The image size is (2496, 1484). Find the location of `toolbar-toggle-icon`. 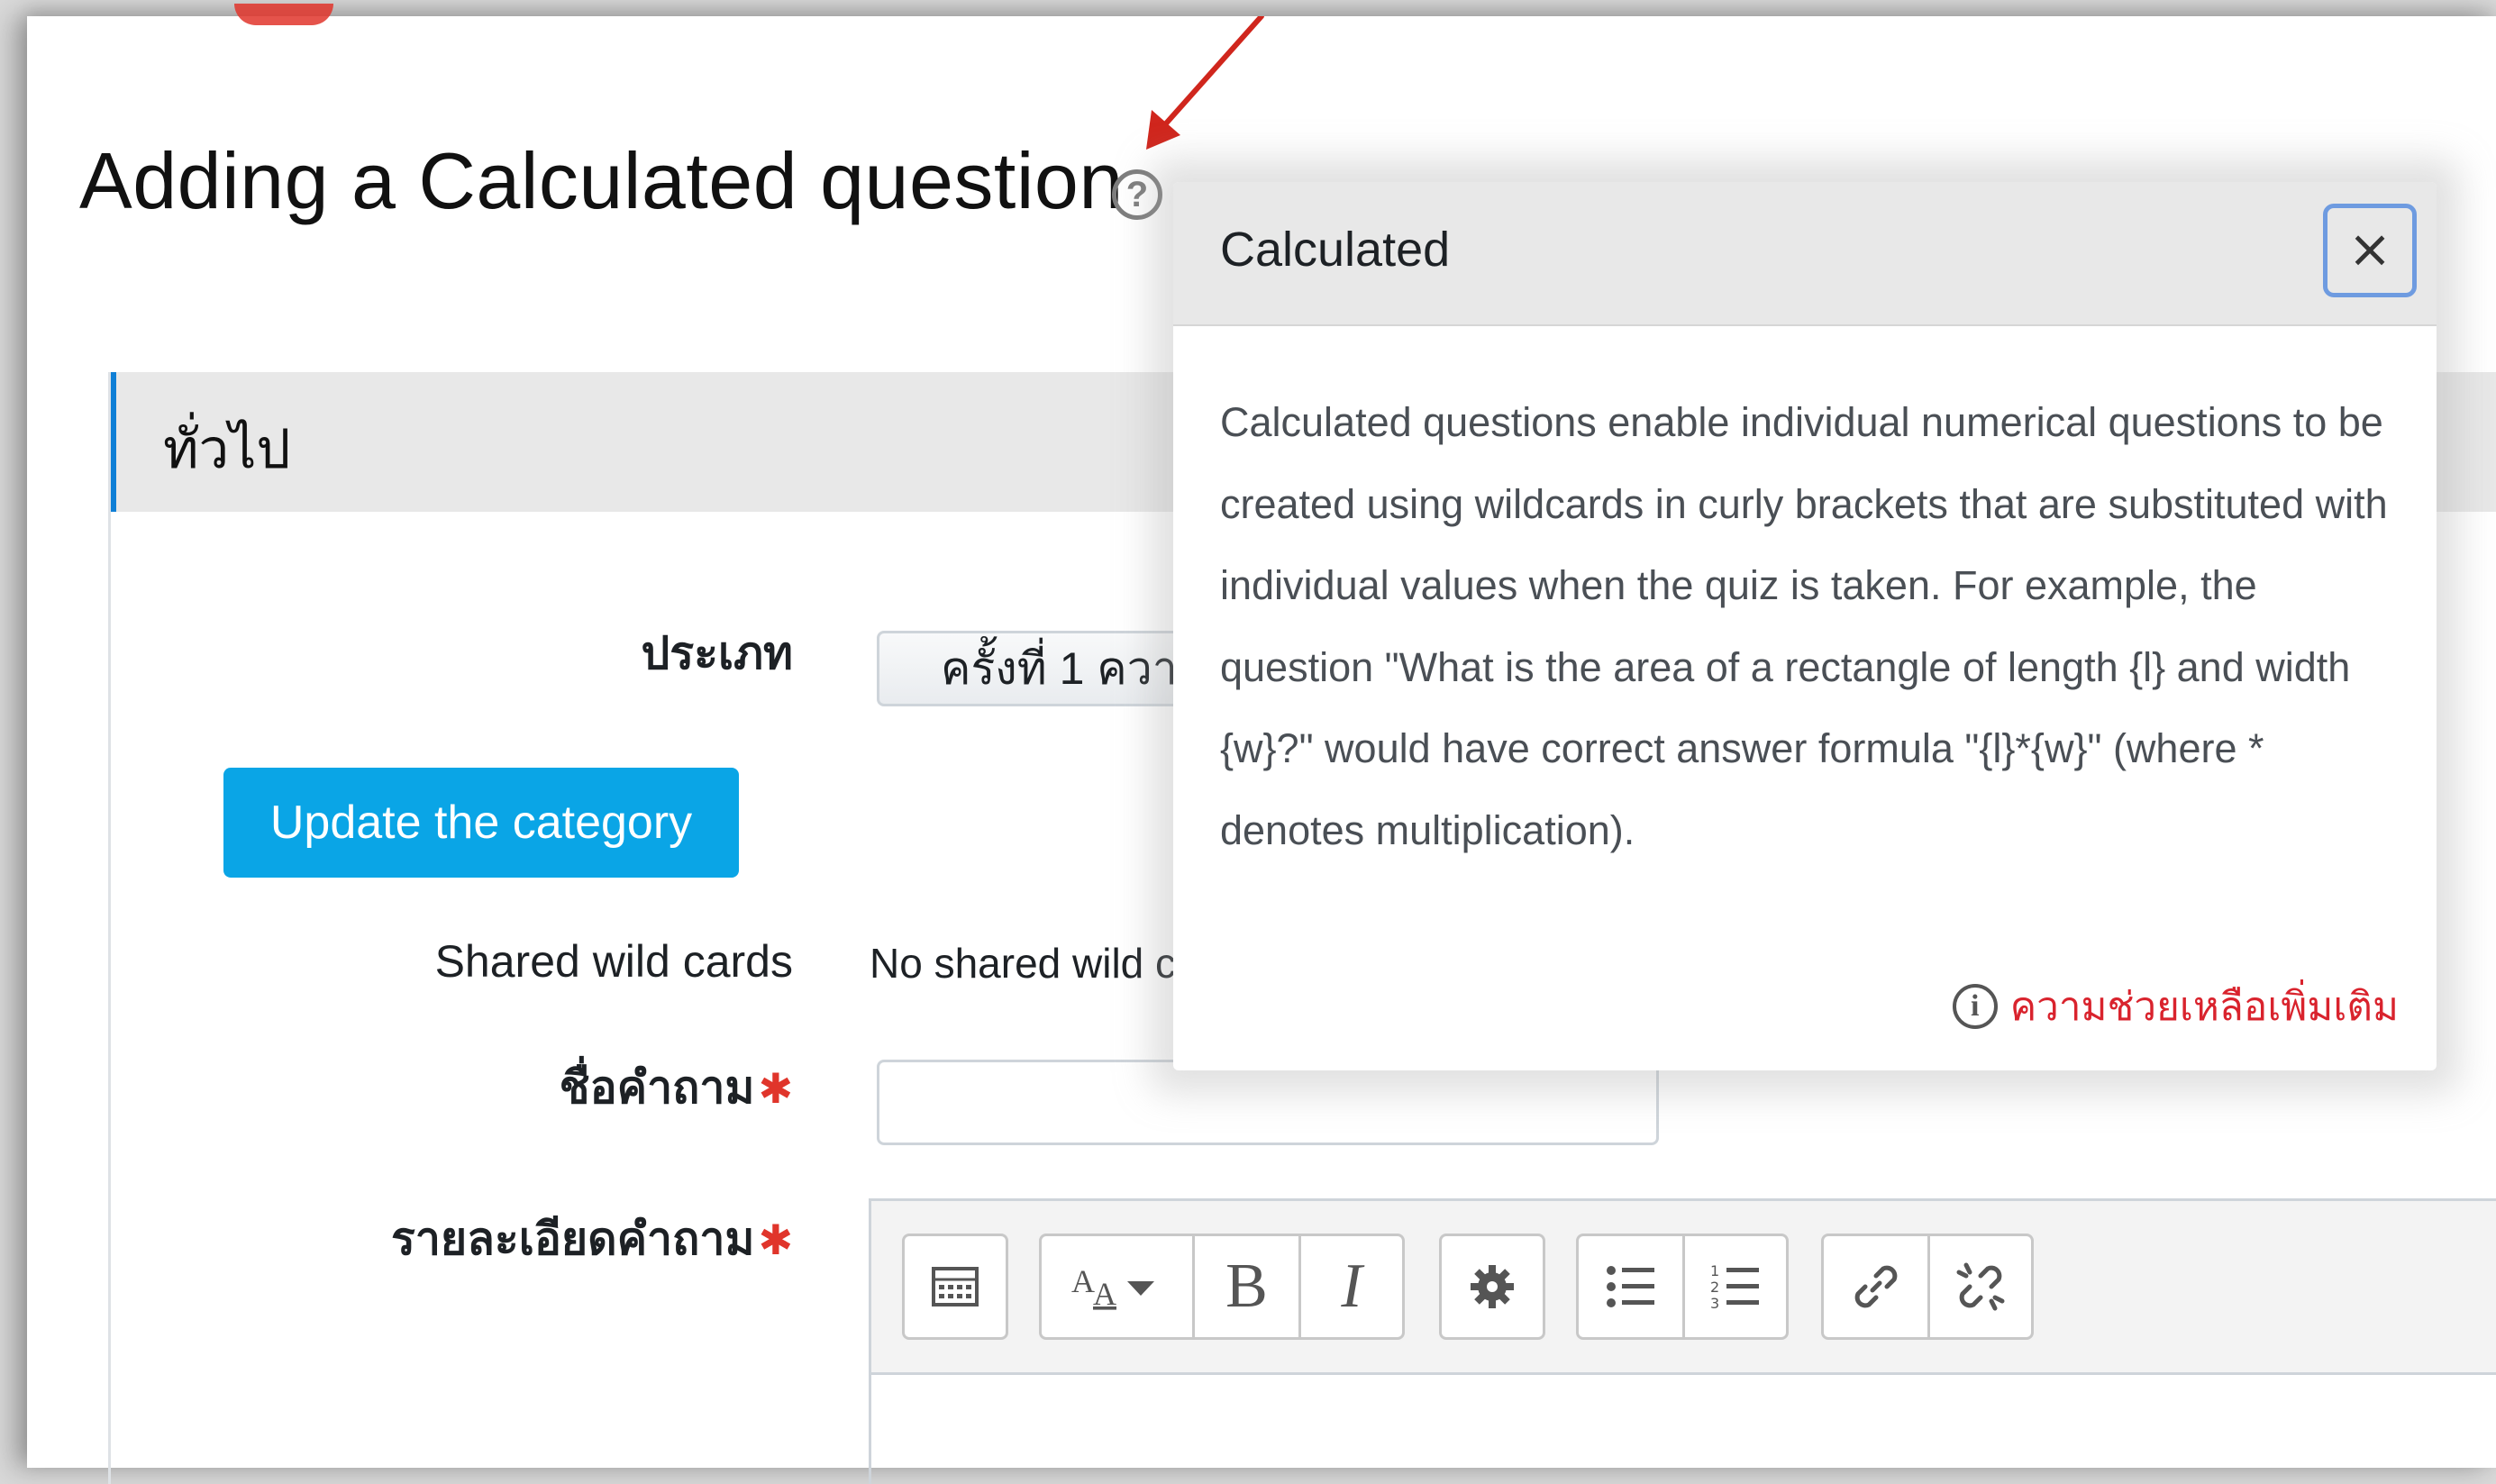

toolbar-toggle-icon is located at coordinates (955, 1286).